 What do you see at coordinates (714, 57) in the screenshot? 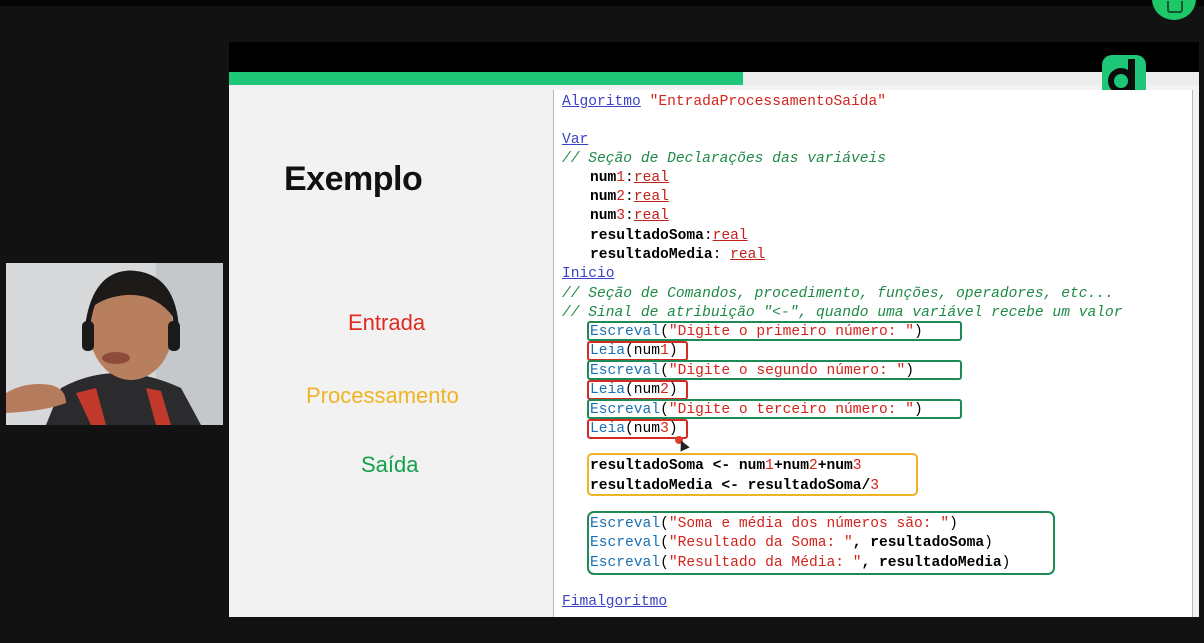
I see `slide-top-band` at bounding box center [714, 57].